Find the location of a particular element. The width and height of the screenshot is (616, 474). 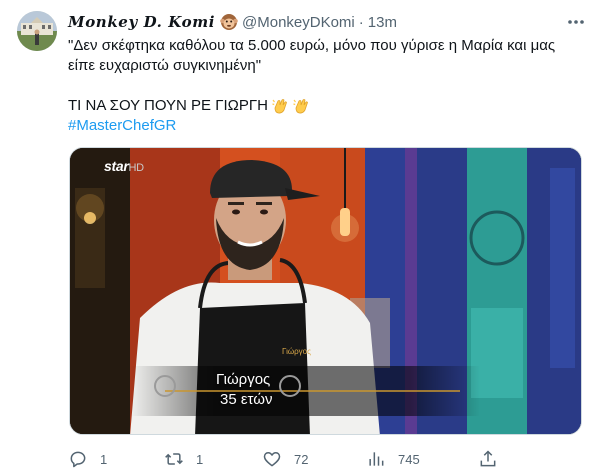

retweet-button: 1 is located at coordinates (183, 459).